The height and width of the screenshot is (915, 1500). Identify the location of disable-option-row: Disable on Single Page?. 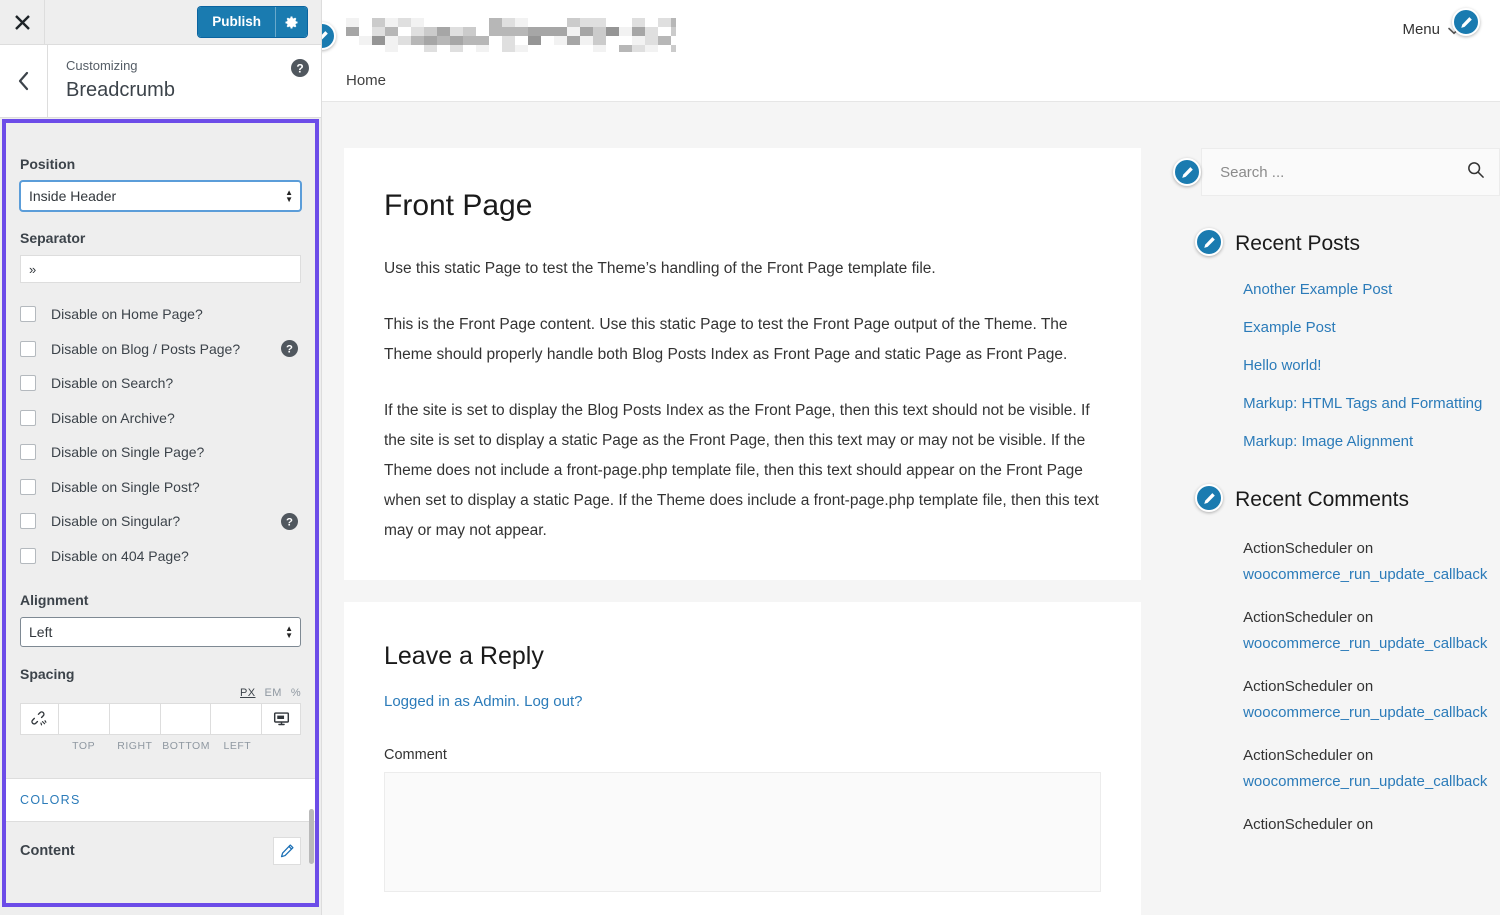
(160, 452).